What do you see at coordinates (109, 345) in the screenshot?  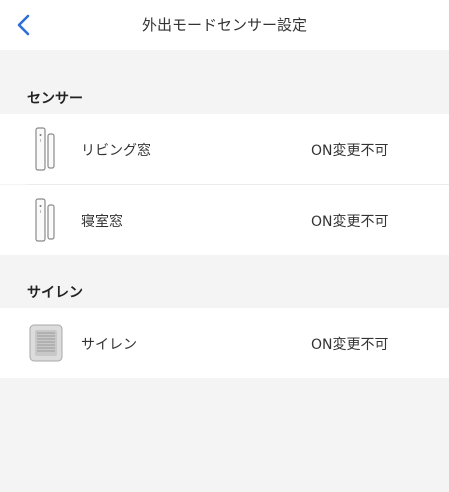 I see `item-label: サイレン` at bounding box center [109, 345].